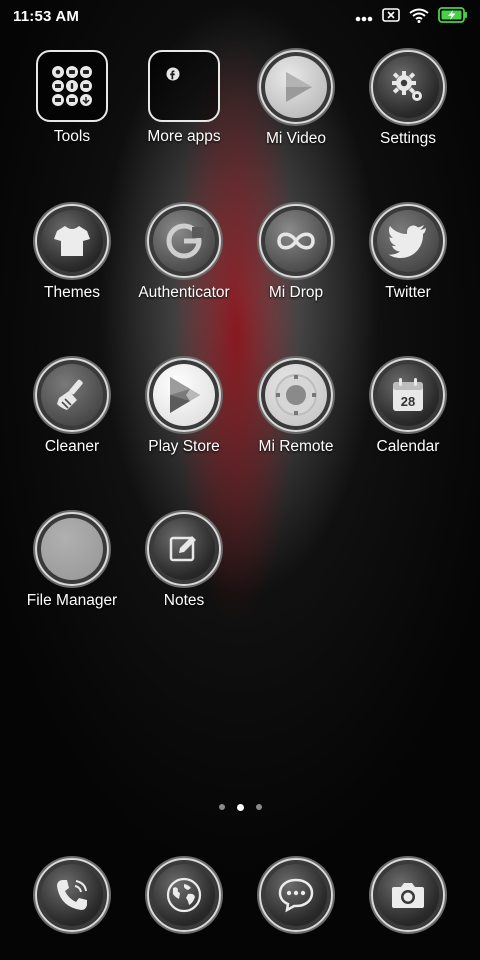 The height and width of the screenshot is (960, 480). I want to click on app-label: Authenticator, so click(184, 292).